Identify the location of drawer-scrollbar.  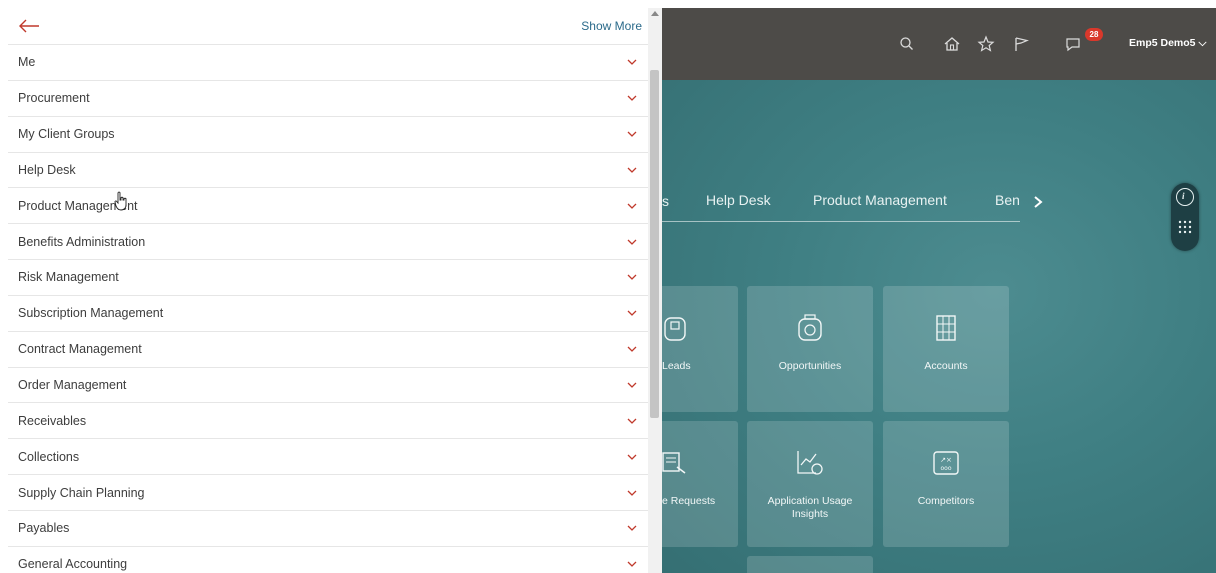
(655, 290).